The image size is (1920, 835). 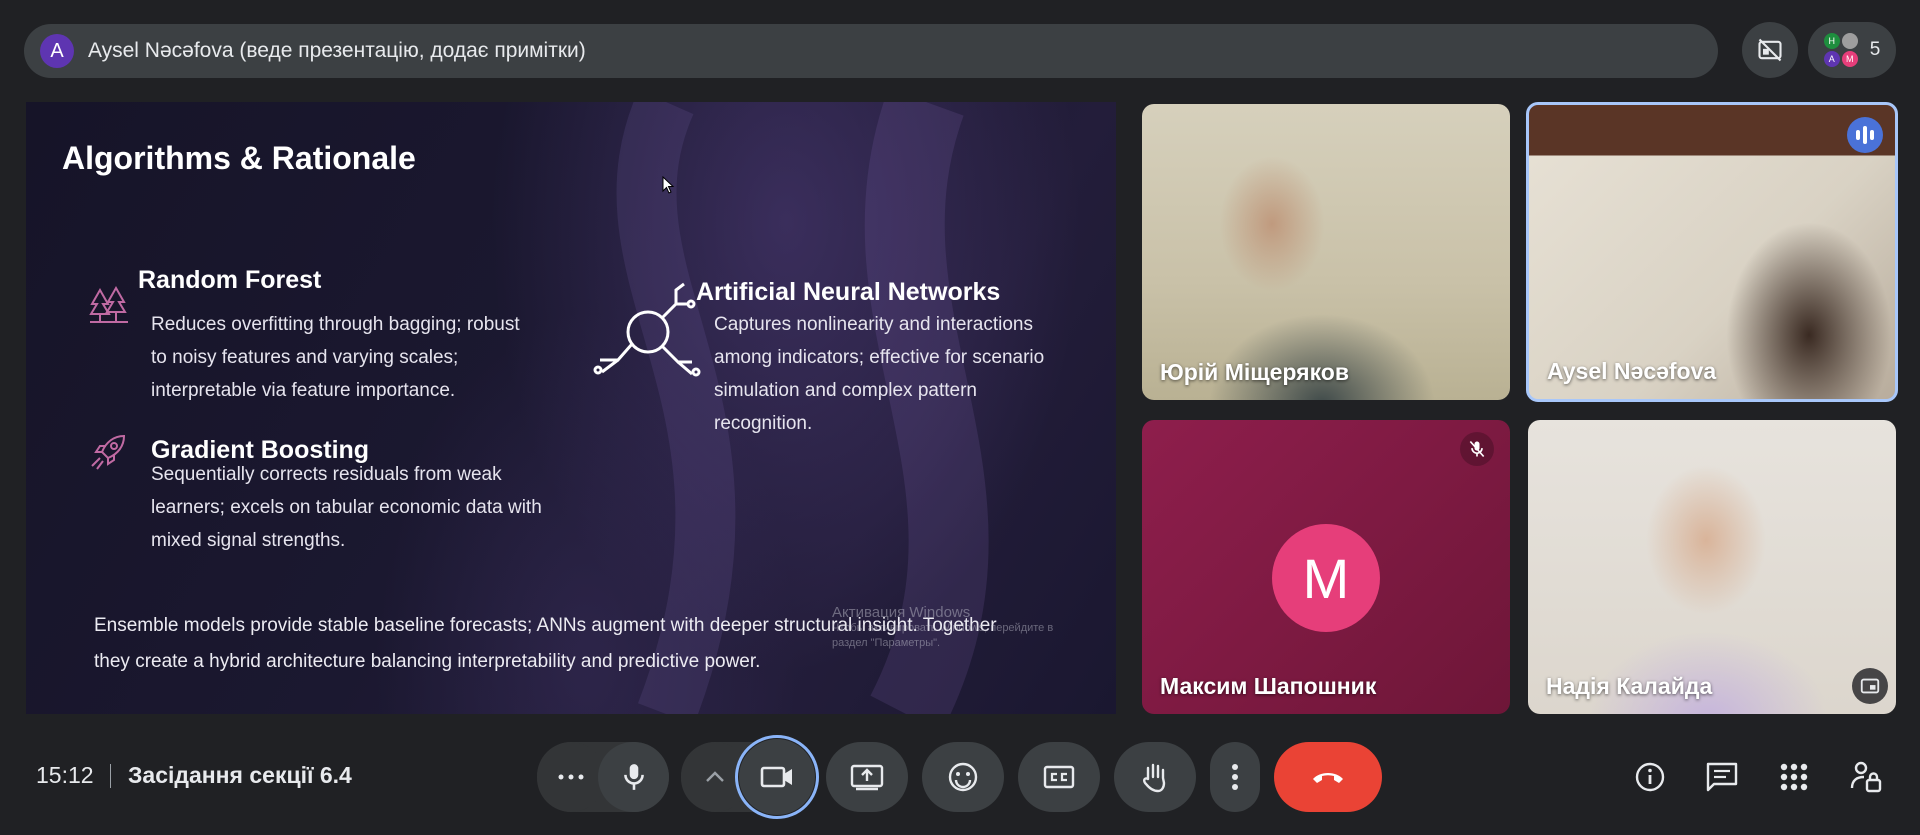 What do you see at coordinates (901, 612) in the screenshot?
I see `watermark-line: Активация Windows` at bounding box center [901, 612].